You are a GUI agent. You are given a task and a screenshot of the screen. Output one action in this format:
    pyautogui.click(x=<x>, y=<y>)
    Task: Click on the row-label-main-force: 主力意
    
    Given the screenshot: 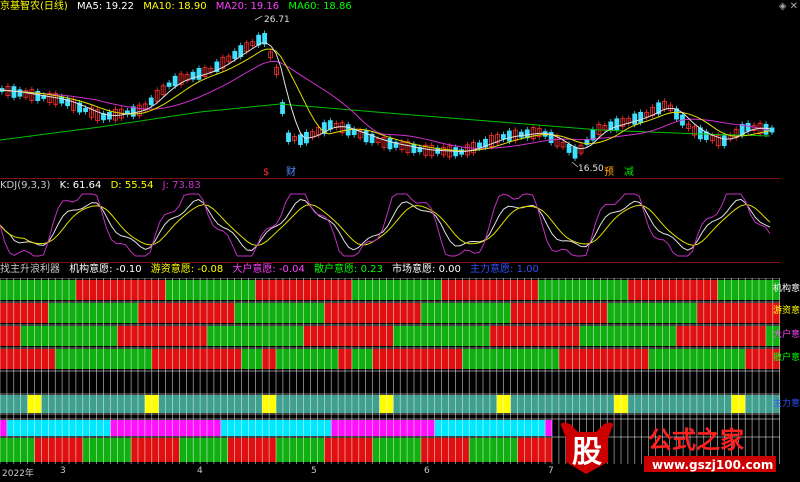 What is the action you would take?
    pyautogui.click(x=786, y=404)
    